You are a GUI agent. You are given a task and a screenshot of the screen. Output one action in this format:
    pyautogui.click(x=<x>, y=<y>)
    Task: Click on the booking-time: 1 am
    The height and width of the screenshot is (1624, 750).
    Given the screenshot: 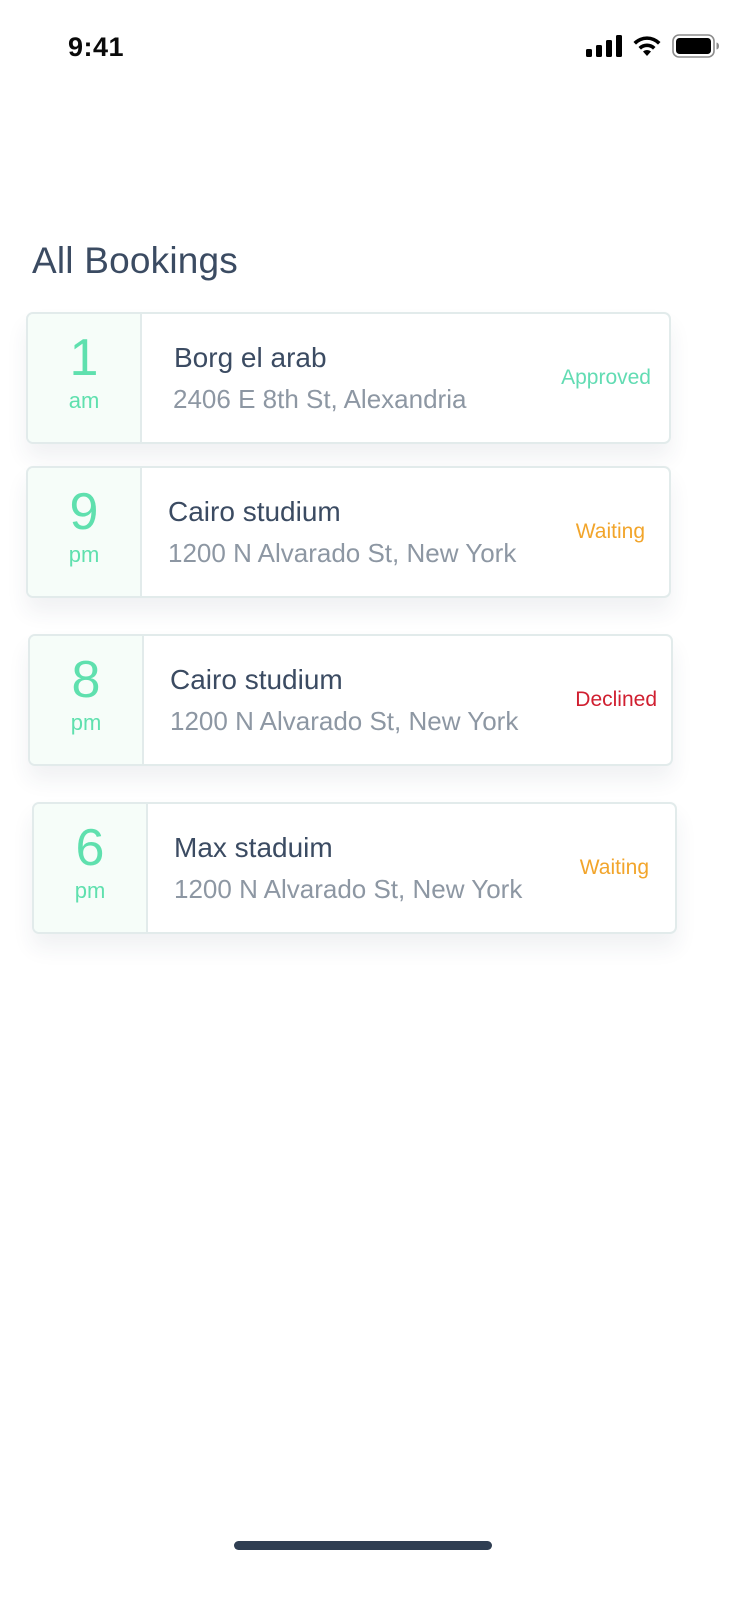 What is the action you would take?
    pyautogui.click(x=85, y=378)
    